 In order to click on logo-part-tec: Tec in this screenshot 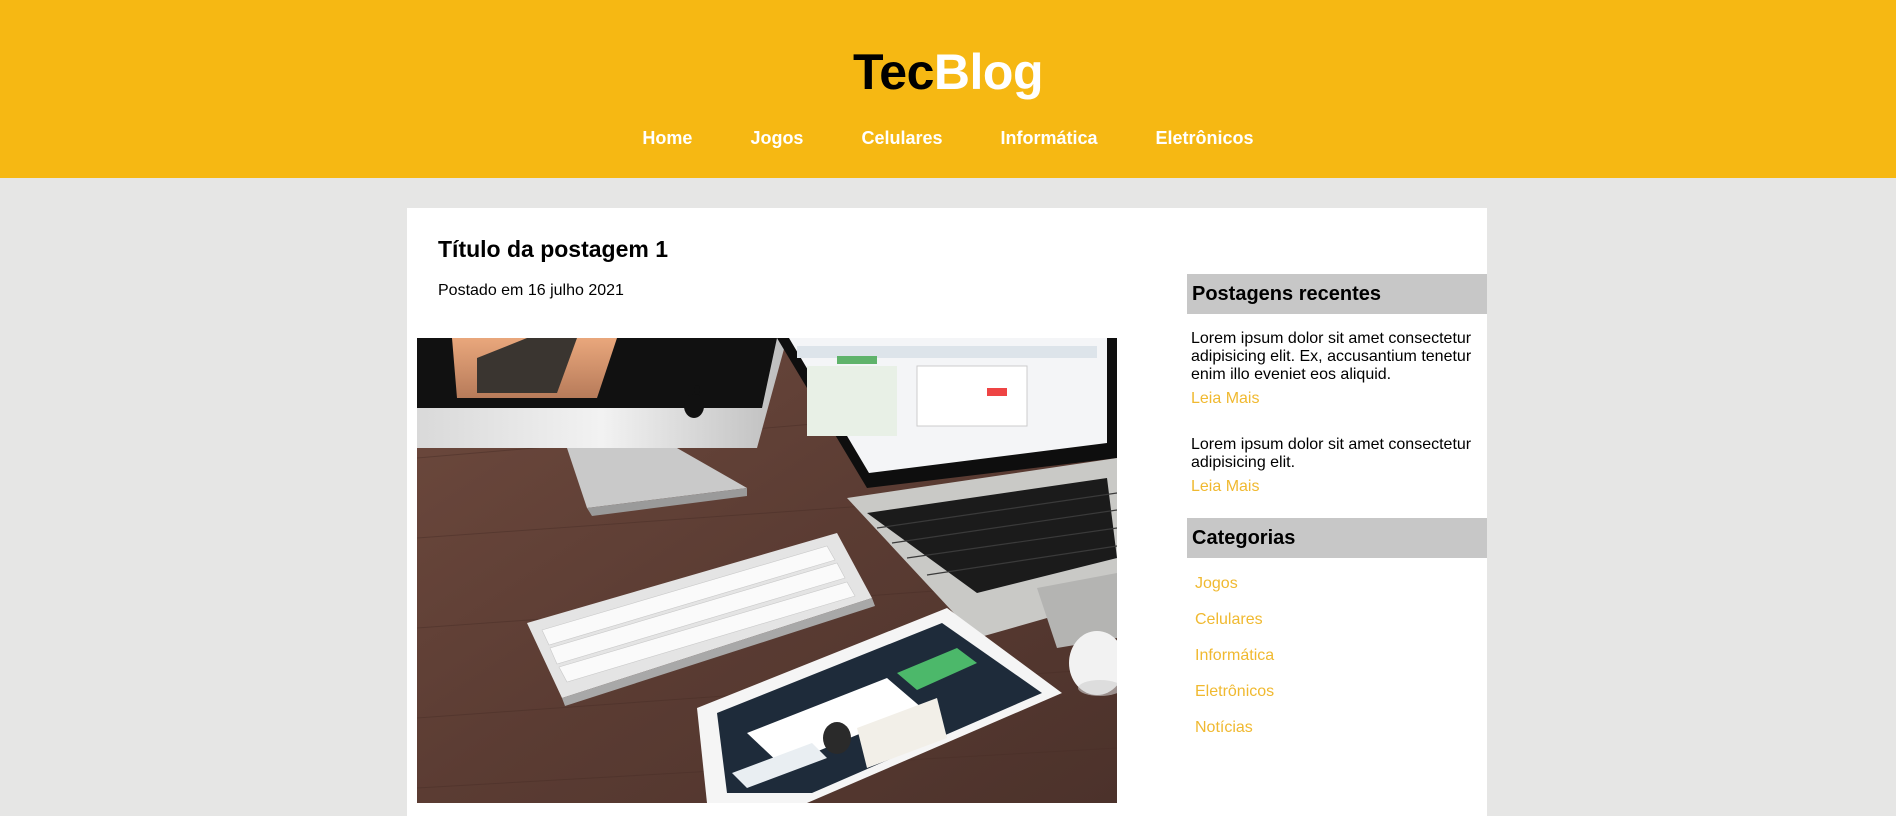, I will do `click(893, 72)`.